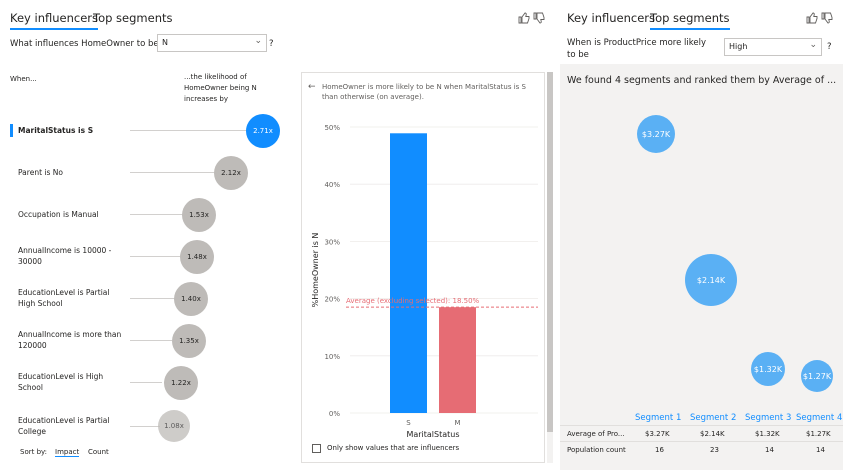 This screenshot has width=843, height=470. What do you see at coordinates (432, 434) in the screenshot?
I see `x-axis-label: MaritalStatus` at bounding box center [432, 434].